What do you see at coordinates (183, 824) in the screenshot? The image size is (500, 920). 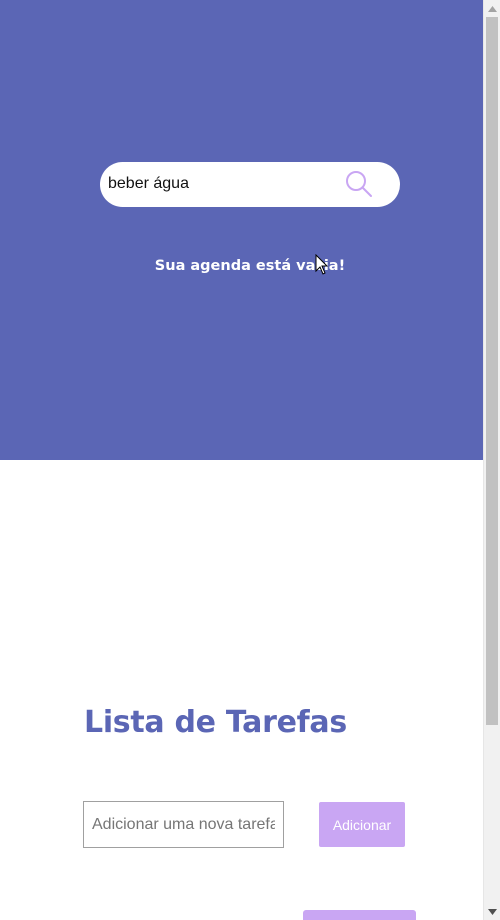 I see `new-task-input` at bounding box center [183, 824].